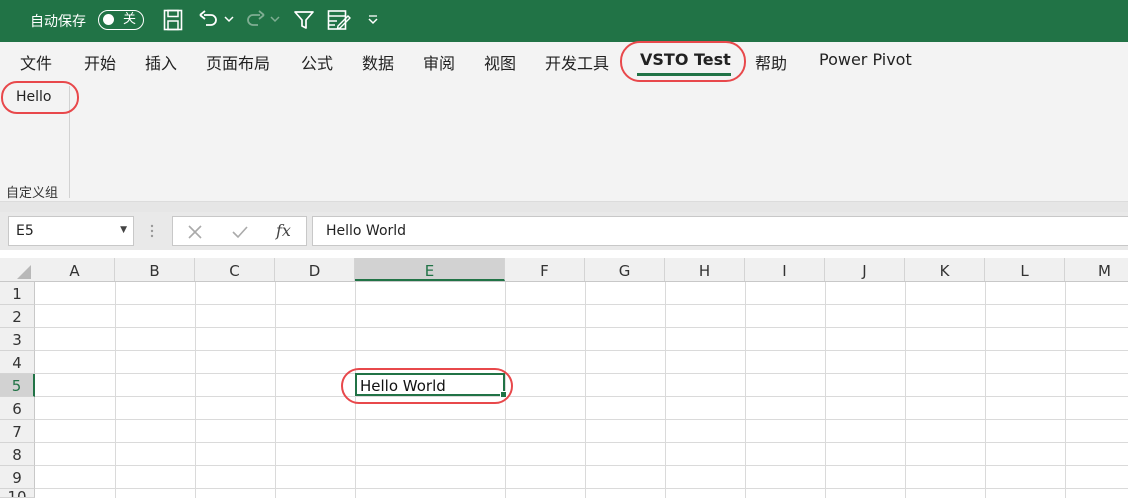  I want to click on redo-icon, so click(255, 20).